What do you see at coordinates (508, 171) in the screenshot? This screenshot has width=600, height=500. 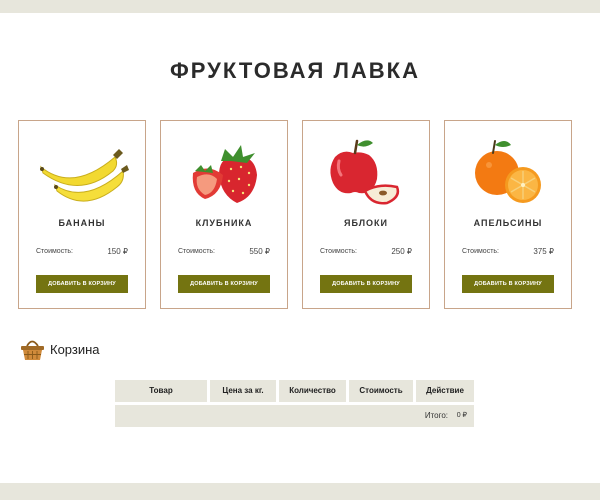 I see `orange-icon` at bounding box center [508, 171].